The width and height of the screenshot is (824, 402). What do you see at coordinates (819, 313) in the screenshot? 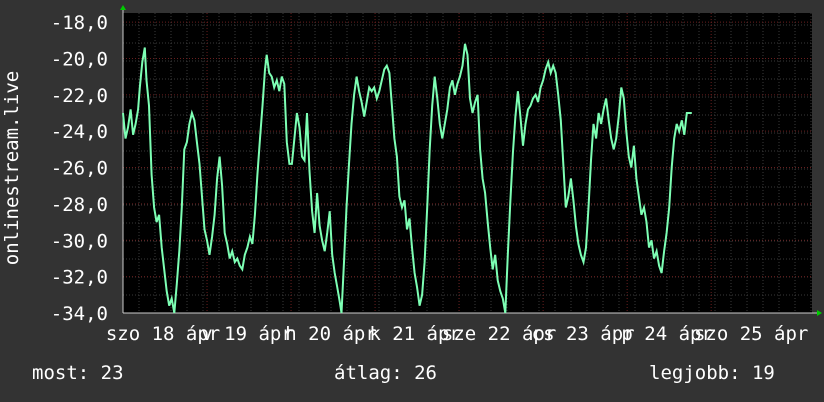
I see `x-axis-arrow-icon` at bounding box center [819, 313].